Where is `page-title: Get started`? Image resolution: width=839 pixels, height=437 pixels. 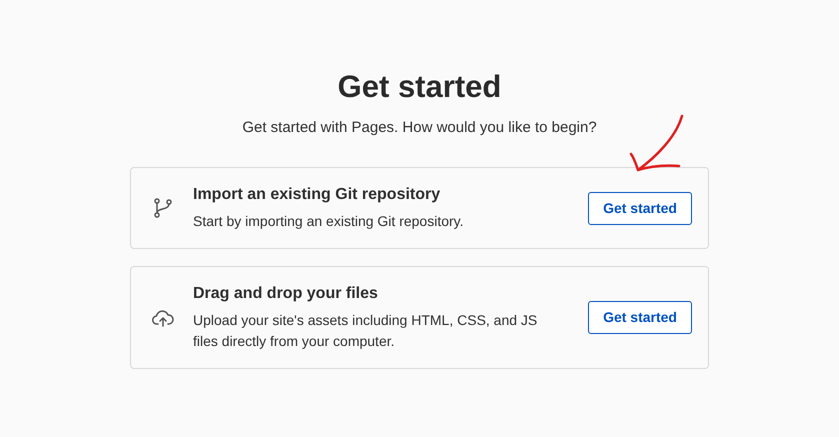 page-title: Get started is located at coordinates (419, 87).